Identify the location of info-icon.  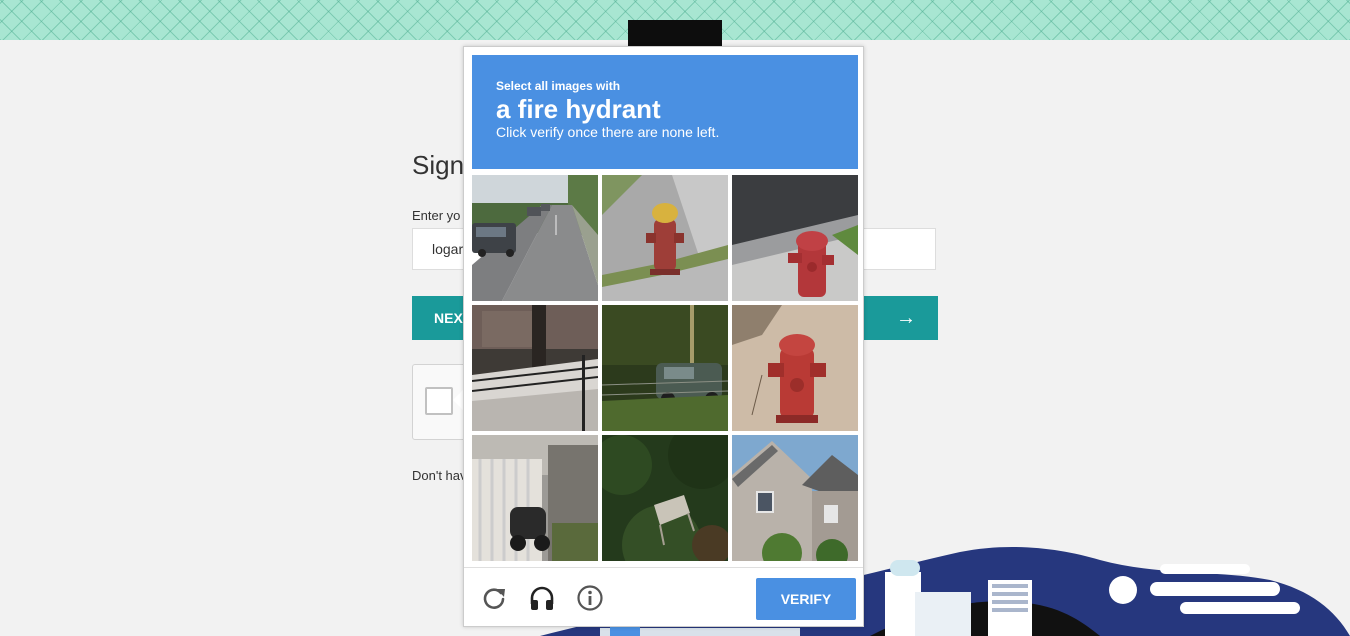
(590, 598).